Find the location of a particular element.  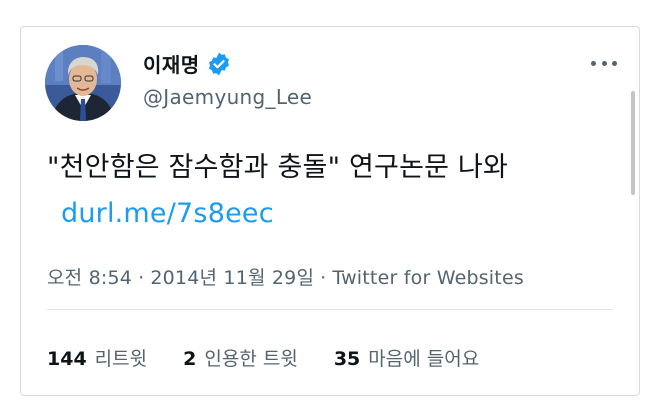

avatar is located at coordinates (83, 83).